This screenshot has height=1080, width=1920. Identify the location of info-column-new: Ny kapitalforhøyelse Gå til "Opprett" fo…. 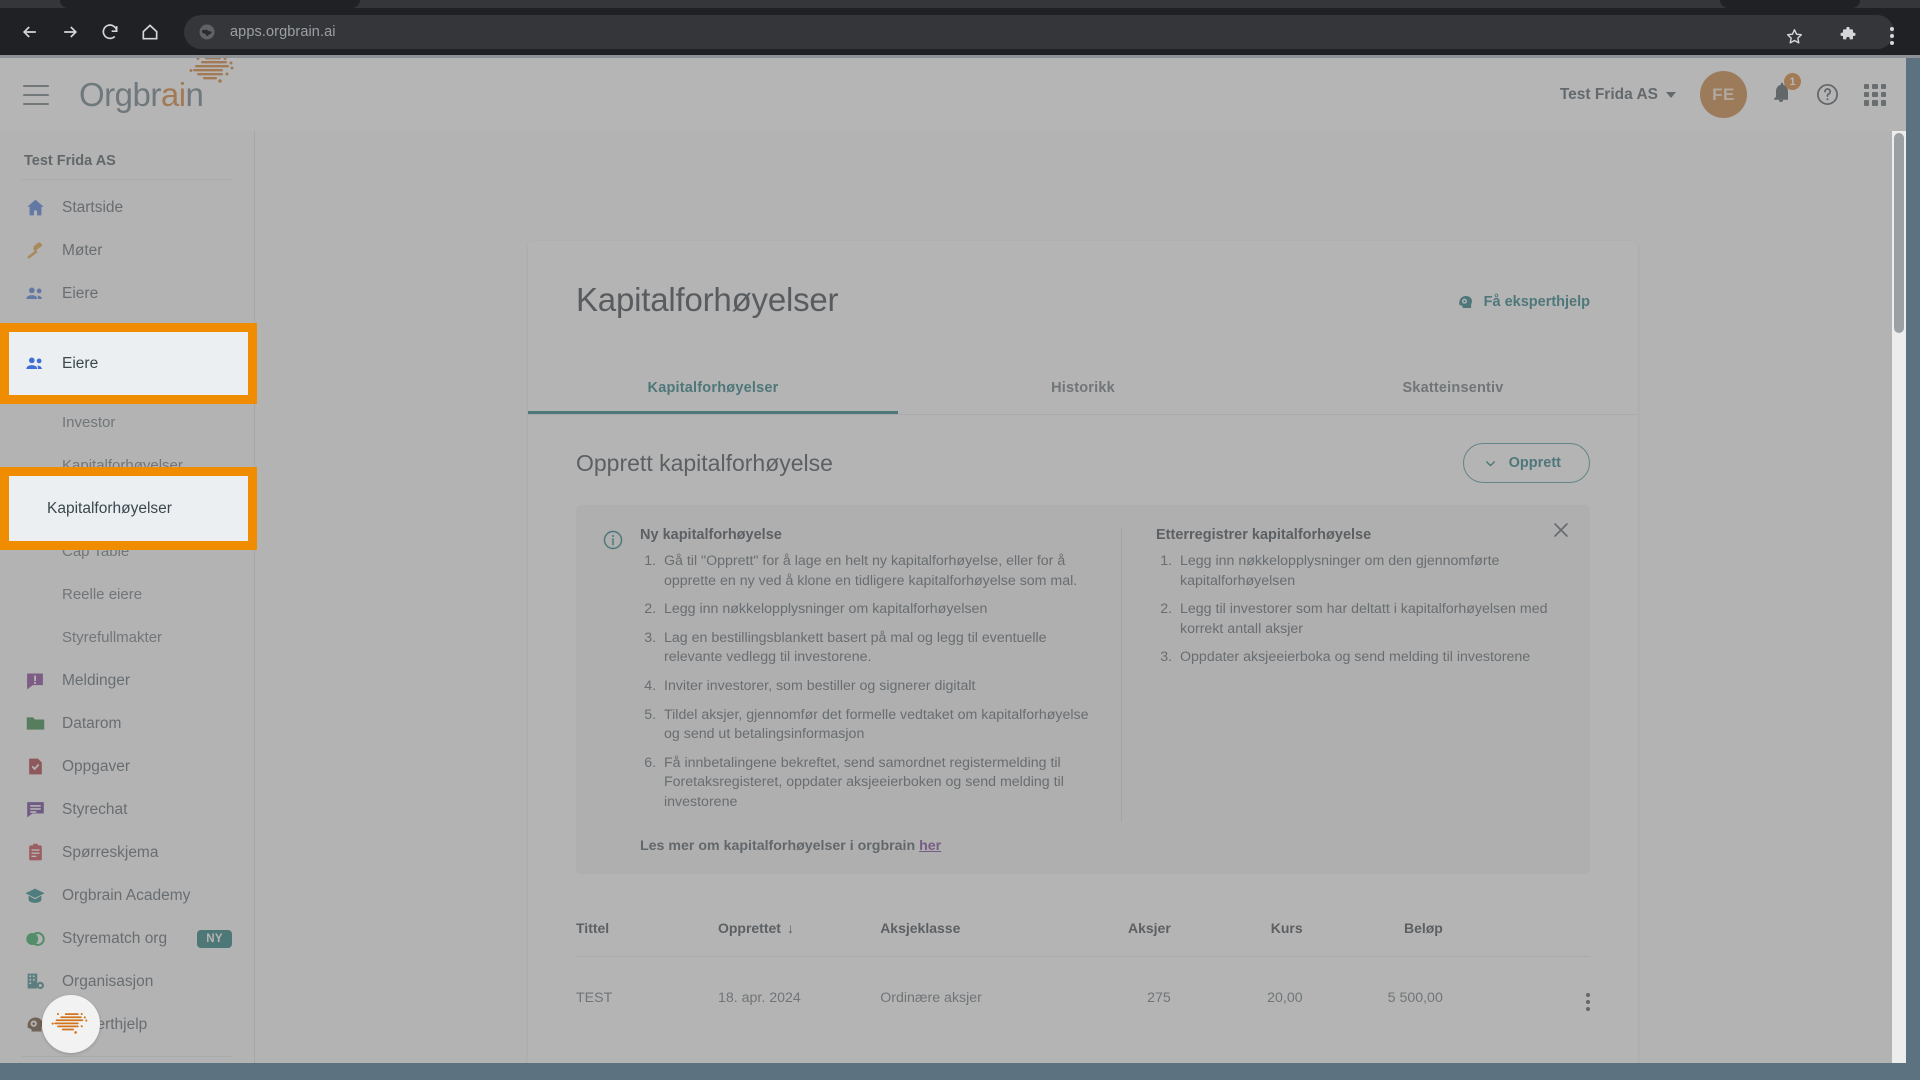
(862, 674).